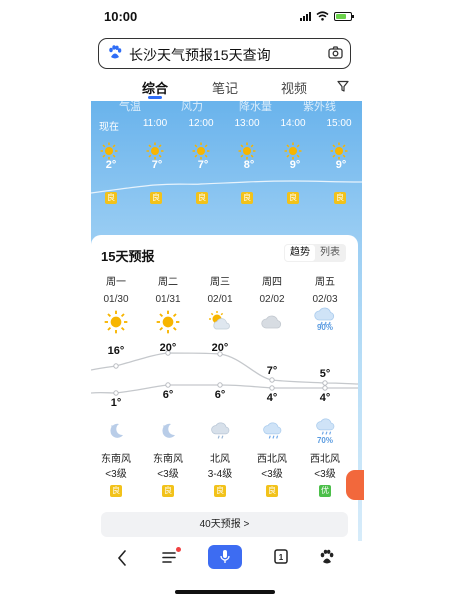  I want to click on toggle-list: 列表, so click(330, 253).